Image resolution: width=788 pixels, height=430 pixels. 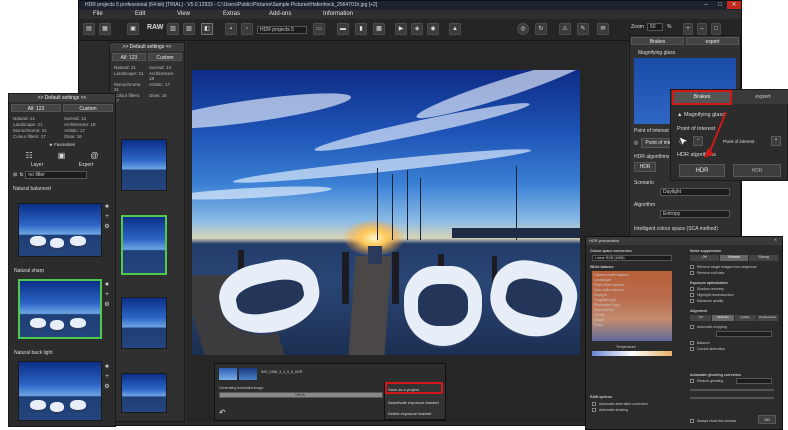 What do you see at coordinates (89, 29) in the screenshot?
I see `open-folder-icon: ▤` at bounding box center [89, 29].